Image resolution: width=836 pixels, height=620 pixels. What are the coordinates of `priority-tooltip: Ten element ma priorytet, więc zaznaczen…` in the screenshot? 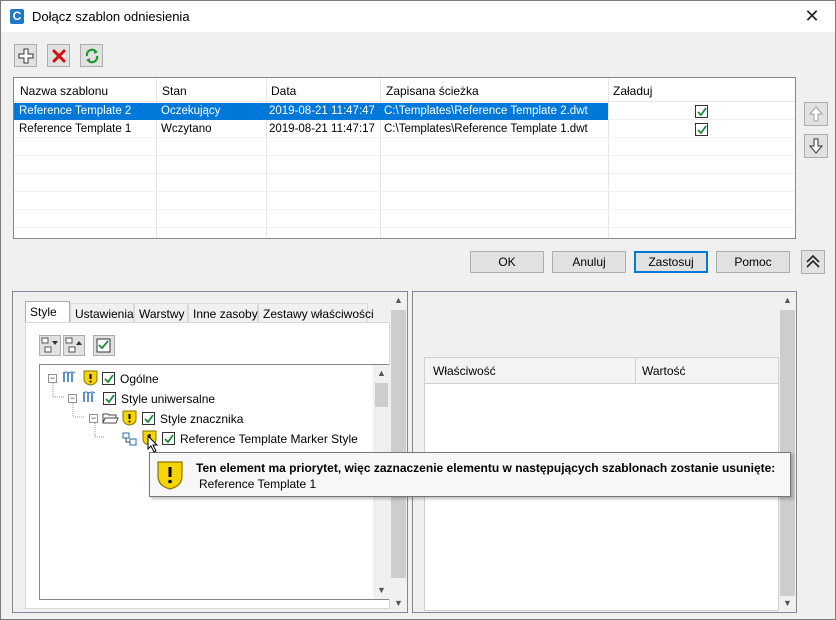 It's located at (470, 474).